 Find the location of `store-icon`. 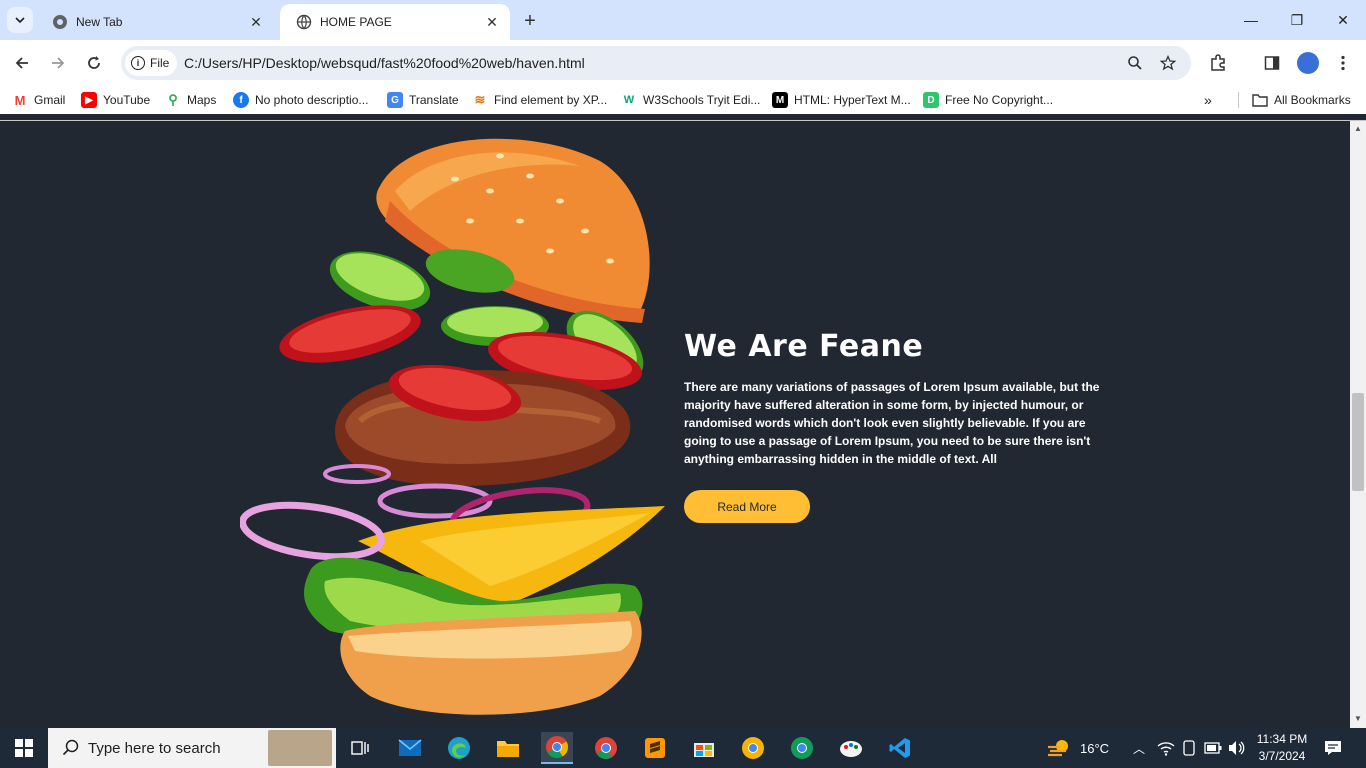

store-icon is located at coordinates (704, 748).